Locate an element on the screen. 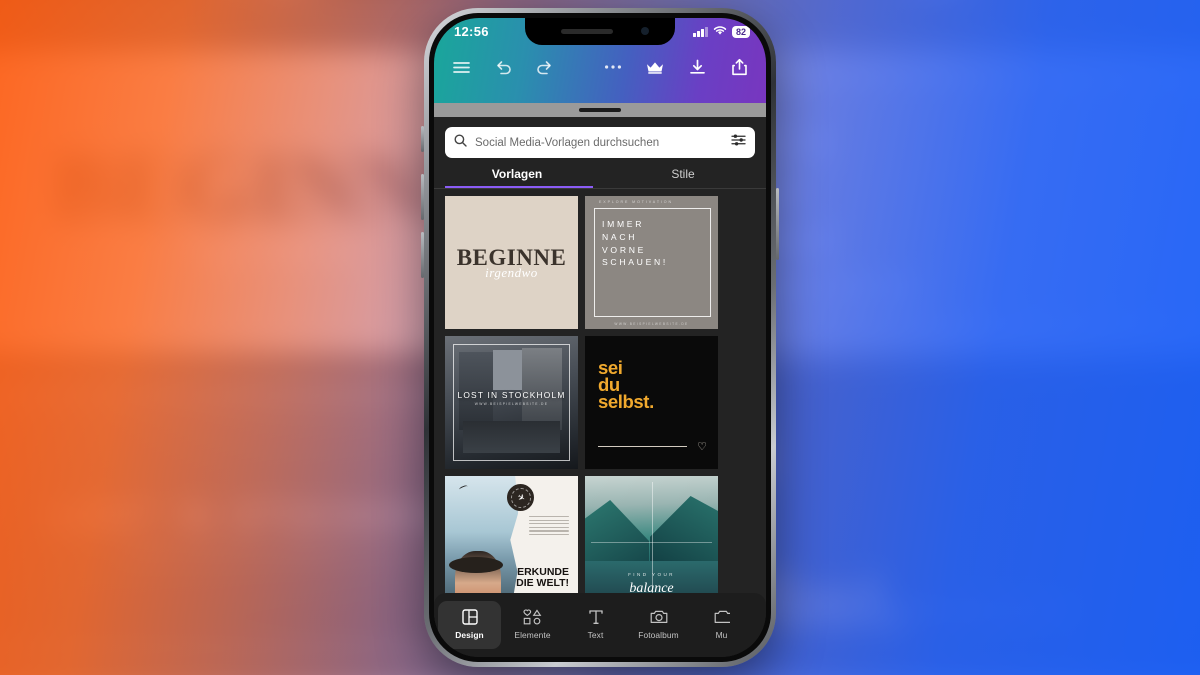  template-card-erkunde-die-welt: ✈ ERKUNDE DIE WELT! is located at coordinates (511, 542).